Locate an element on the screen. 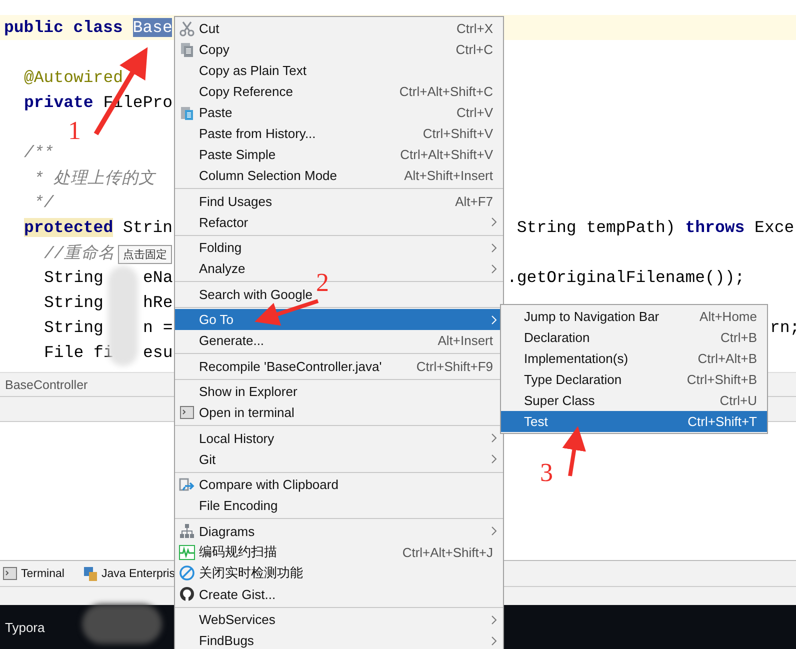 The image size is (796, 649). menu-item: Find Usages Alt+F7 is located at coordinates (339, 201).